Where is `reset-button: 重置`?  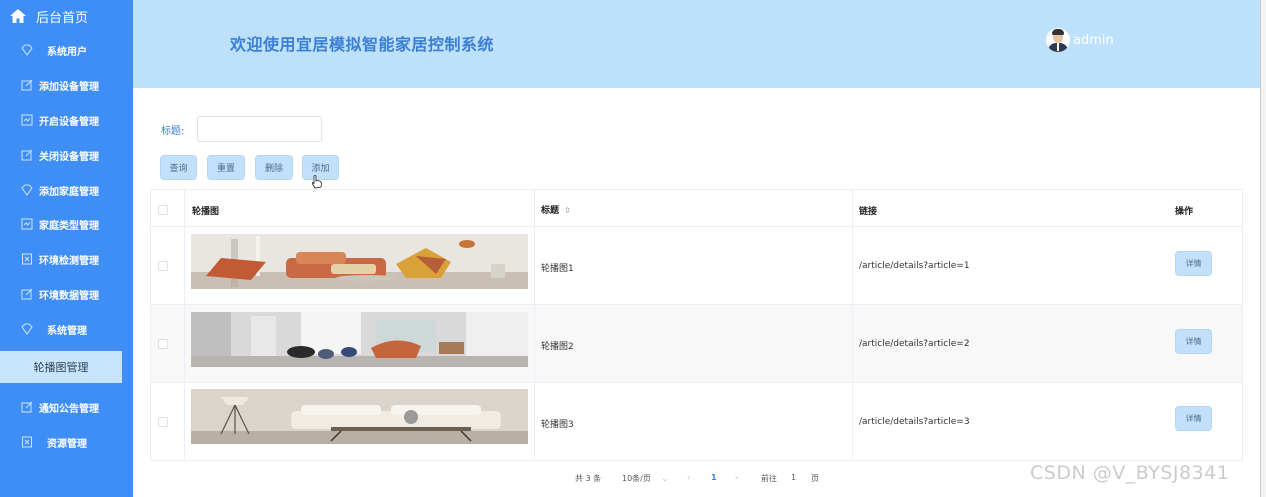 reset-button: 重置 is located at coordinates (226, 167).